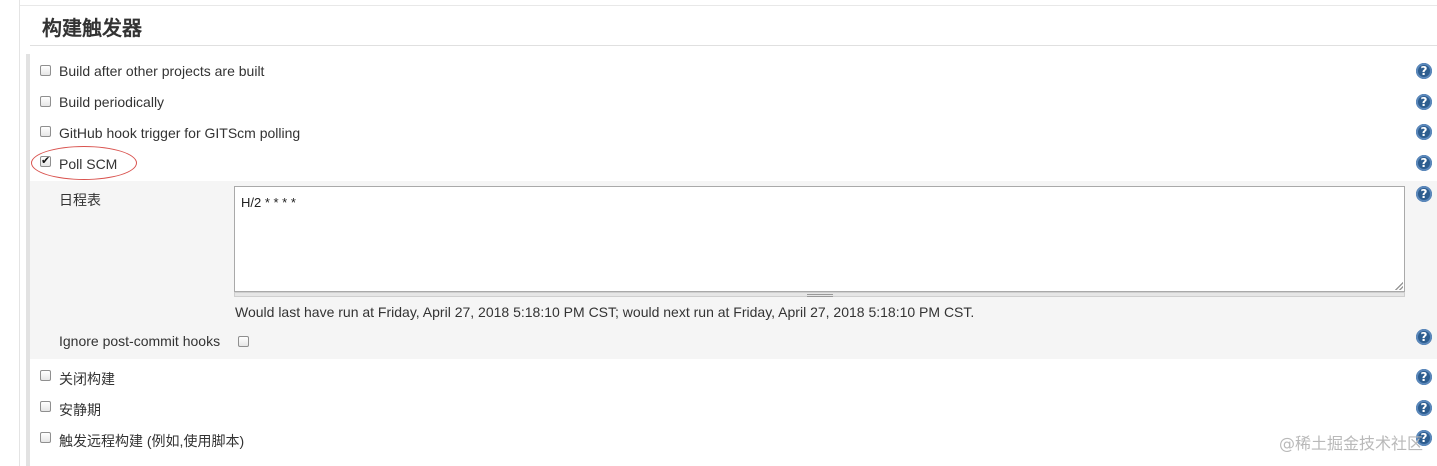 The height and width of the screenshot is (466, 1437). I want to click on schedule-label: 日程表, so click(80, 200).